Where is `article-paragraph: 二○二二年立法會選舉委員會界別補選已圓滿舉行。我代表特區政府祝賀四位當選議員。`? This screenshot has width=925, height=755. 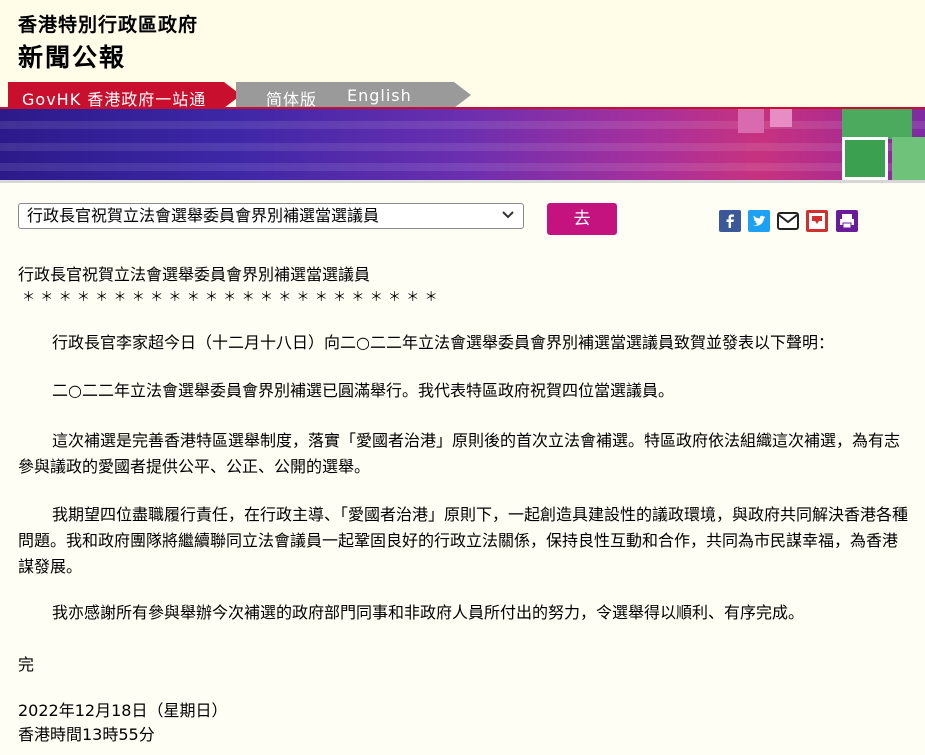
article-paragraph: 二○二二年立法會選舉委員會界別補選已圓滿舉行。我代表特區政府祝賀四位當選議員。 is located at coordinates (363, 390).